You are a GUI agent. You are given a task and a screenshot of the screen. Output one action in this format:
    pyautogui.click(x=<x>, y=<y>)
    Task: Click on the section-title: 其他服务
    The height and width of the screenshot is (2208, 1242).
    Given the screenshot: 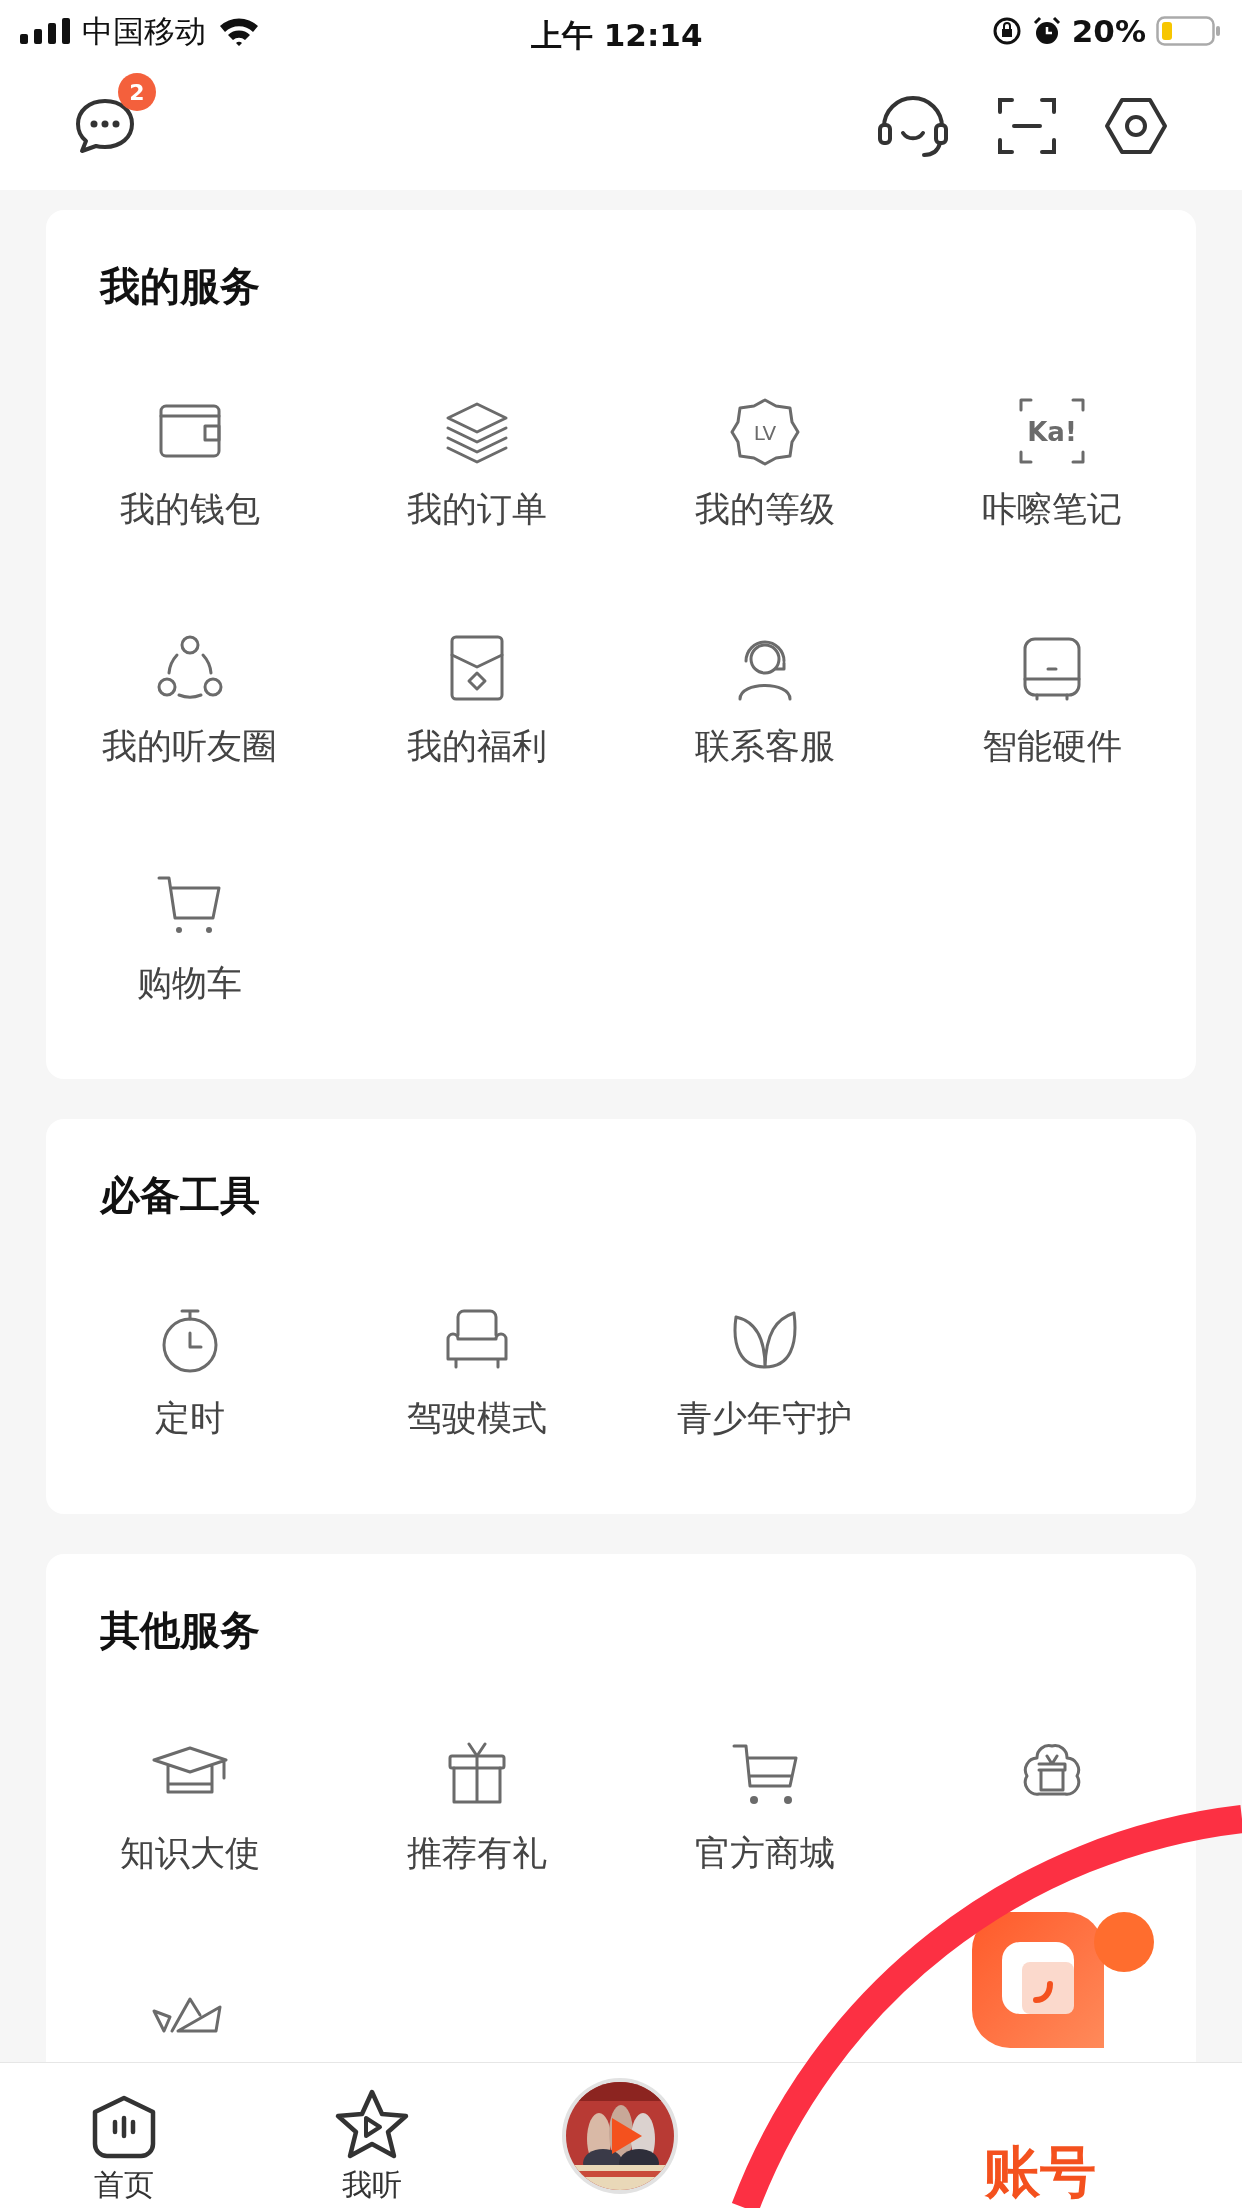 What is the action you would take?
    pyautogui.click(x=180, y=1630)
    